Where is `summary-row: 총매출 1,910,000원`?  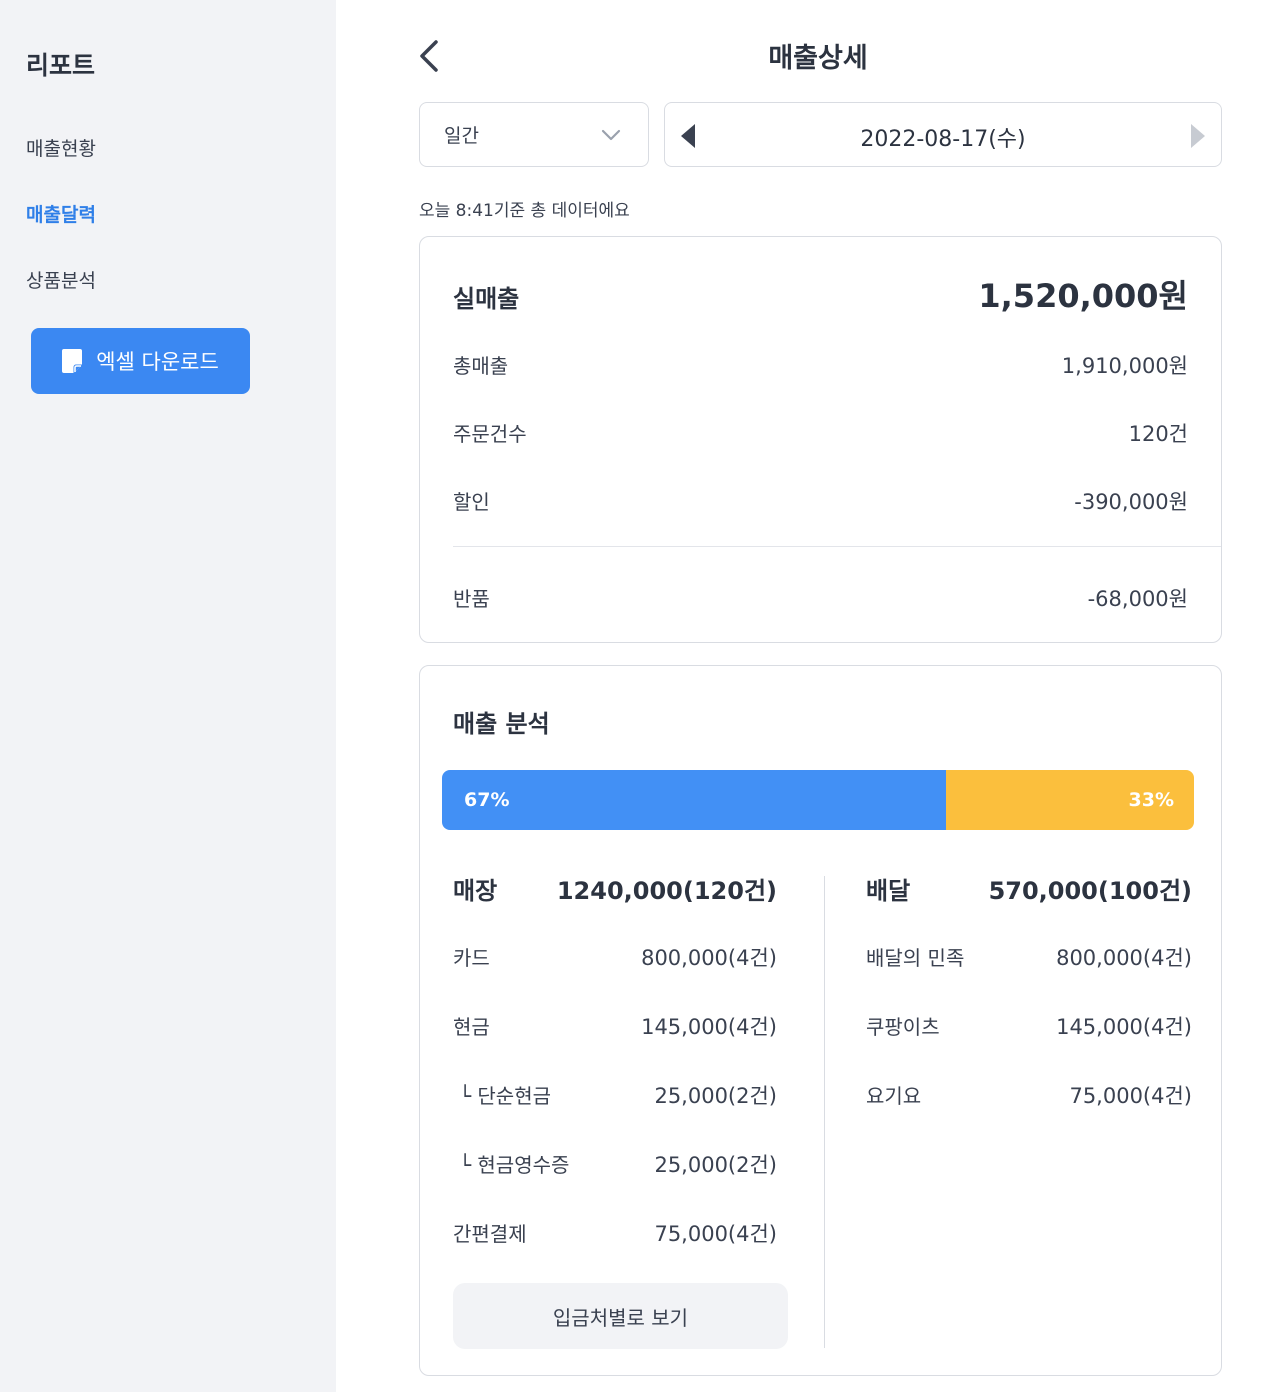
summary-row: 총매출 1,910,000원 is located at coordinates (820, 365).